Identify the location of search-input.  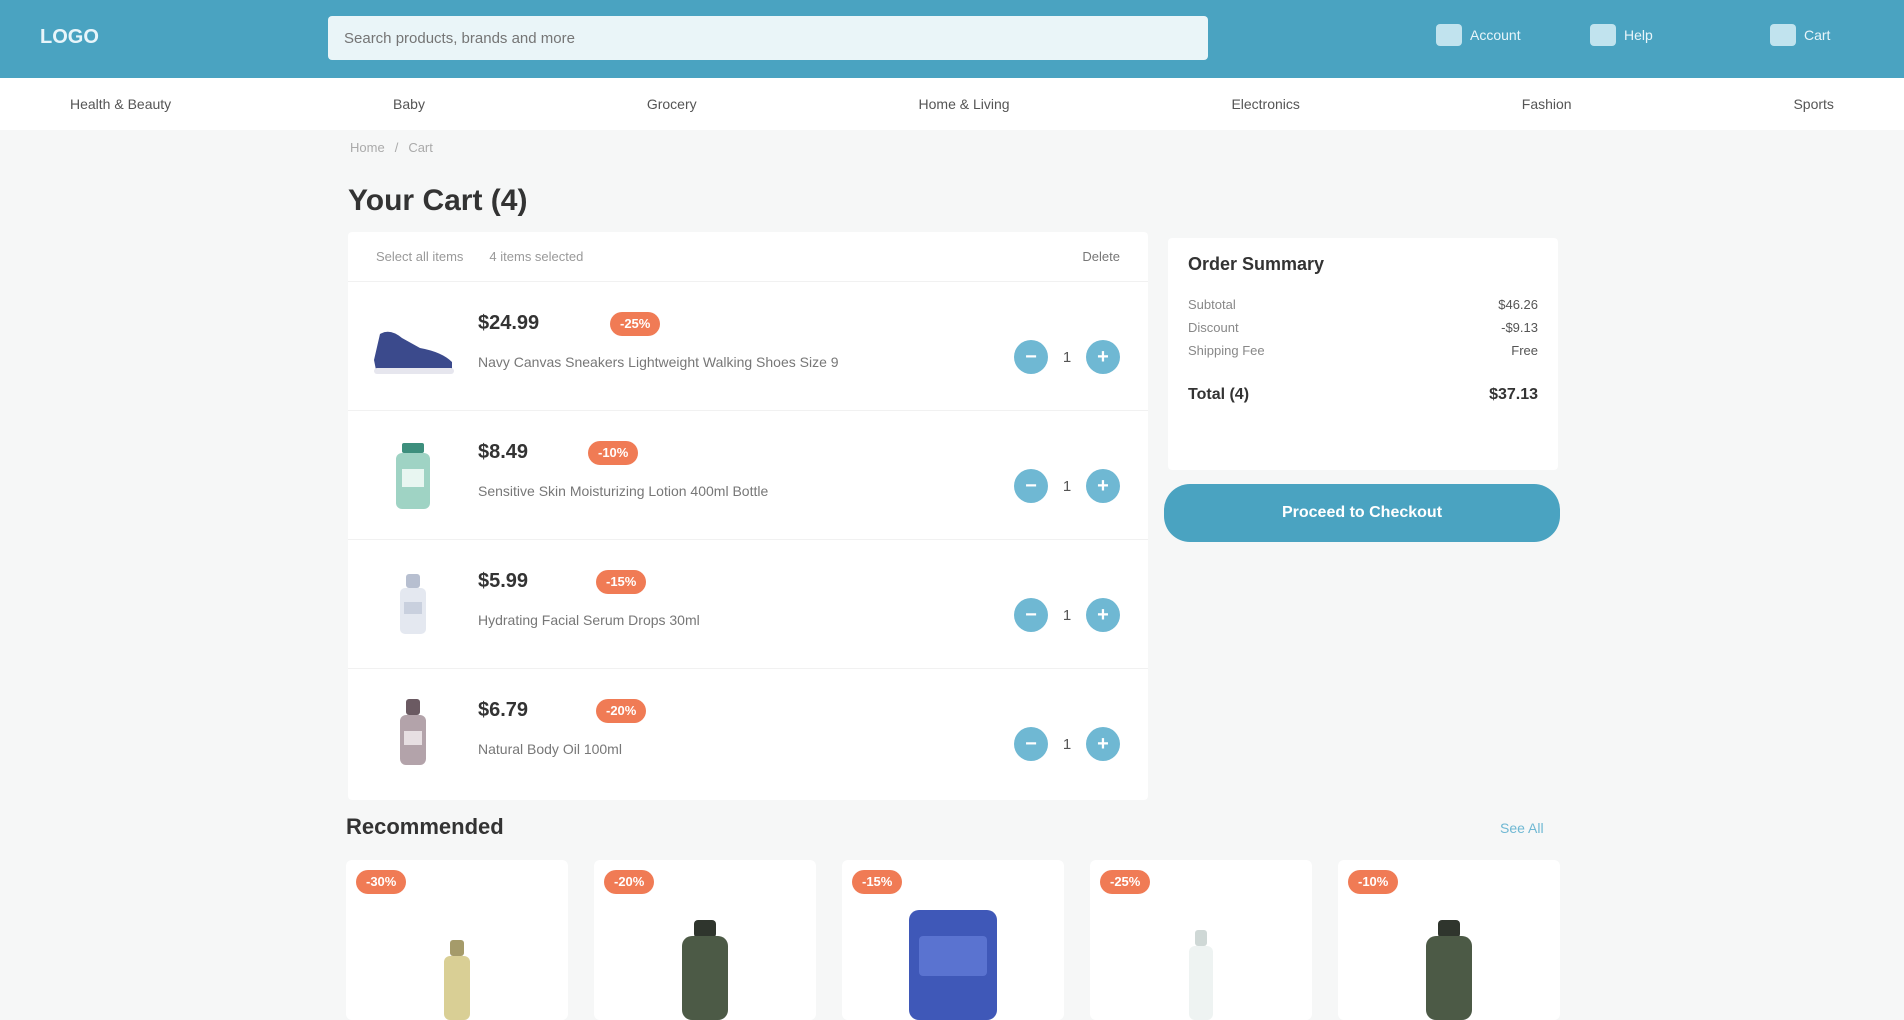
(768, 38).